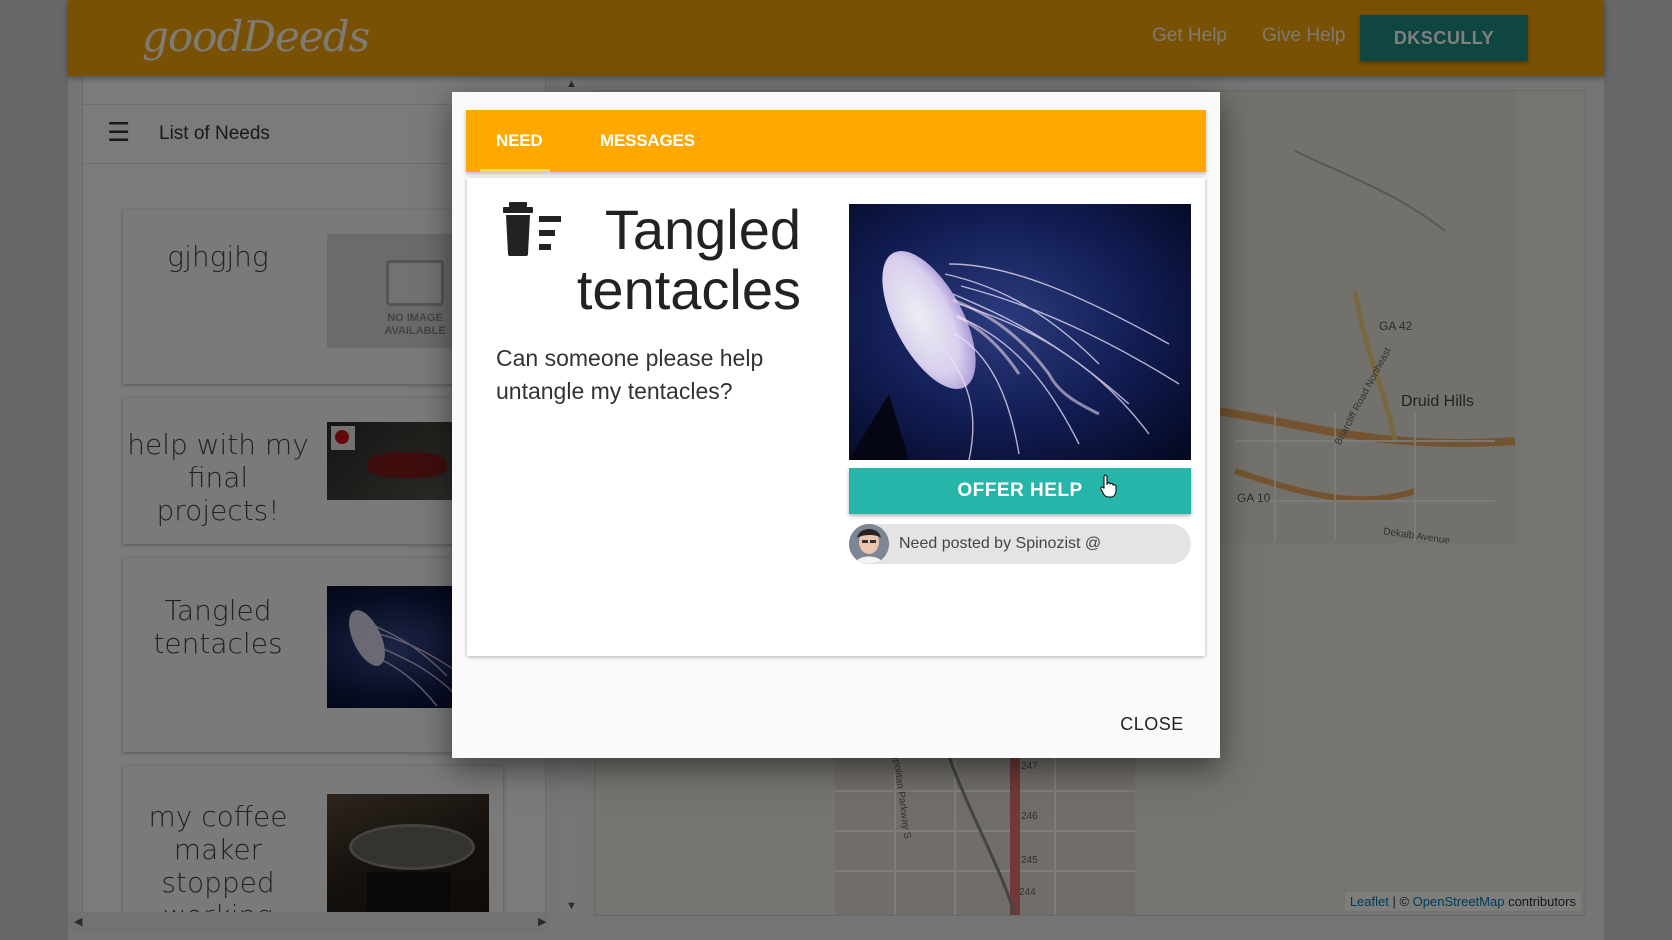 This screenshot has width=1672, height=940. Describe the element at coordinates (836, 141) in the screenshot. I see `modal-tab-bar: NEED MESSAGES` at that location.